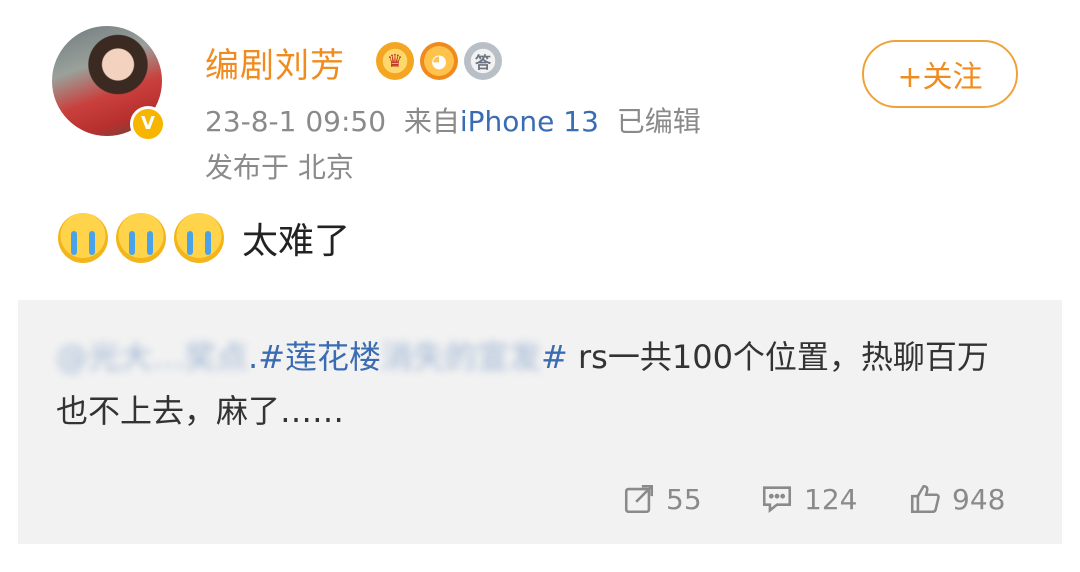 This screenshot has width=1080, height=572. What do you see at coordinates (152, 357) in the screenshot?
I see `repost-mention: @光大…奖点` at bounding box center [152, 357].